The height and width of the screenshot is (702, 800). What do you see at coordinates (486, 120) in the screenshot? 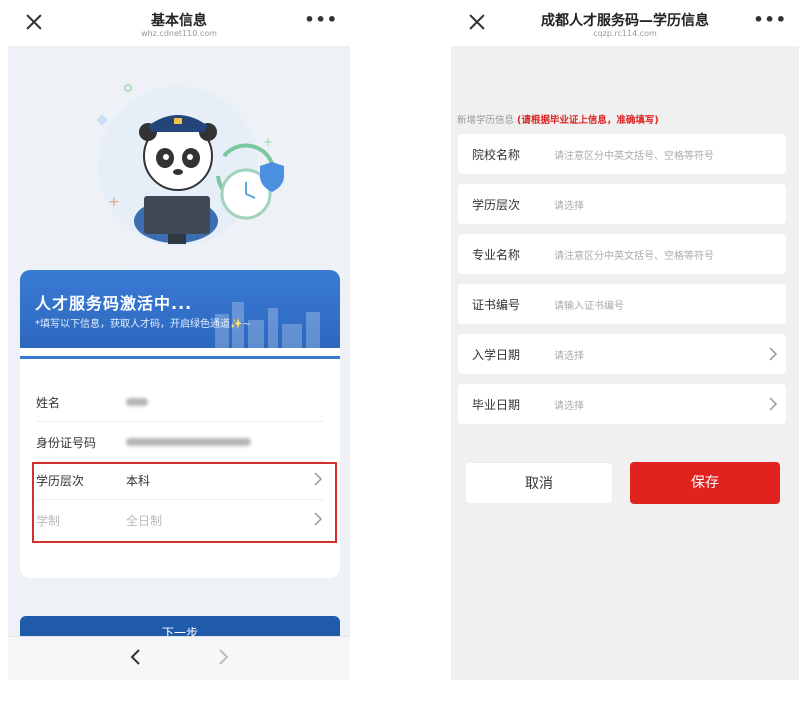
I see `notice-prefix: 新增学历信息` at bounding box center [486, 120].